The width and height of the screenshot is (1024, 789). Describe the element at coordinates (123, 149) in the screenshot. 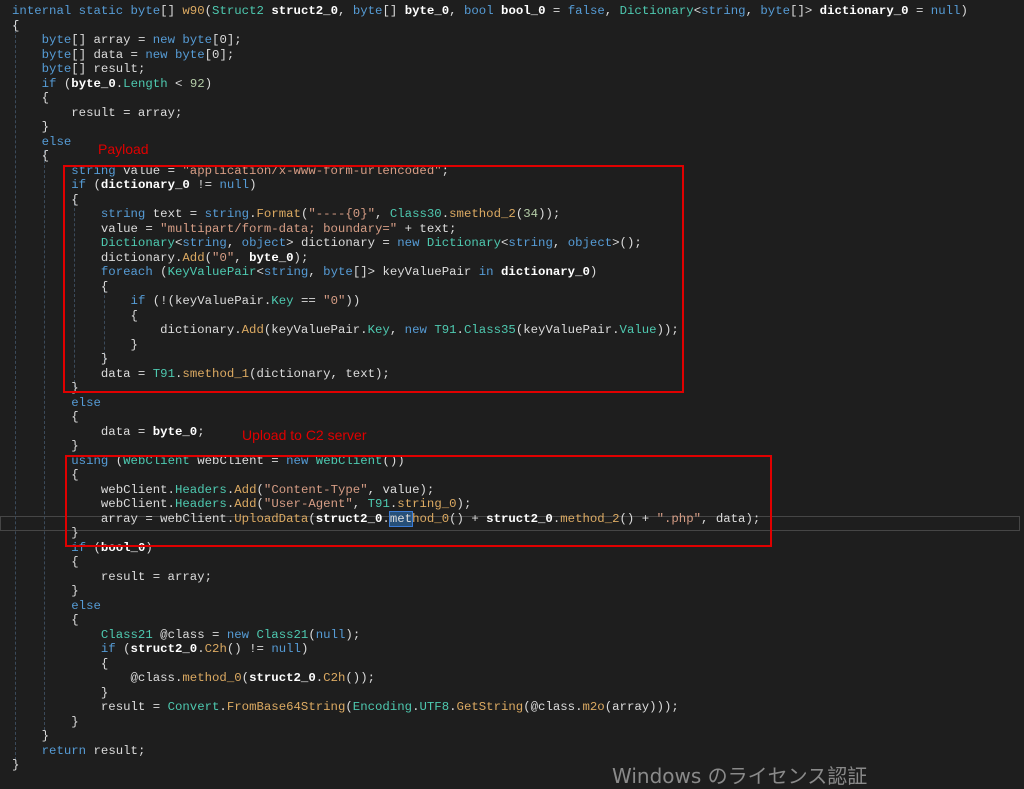

I see `payload-annotation: Payload` at that location.